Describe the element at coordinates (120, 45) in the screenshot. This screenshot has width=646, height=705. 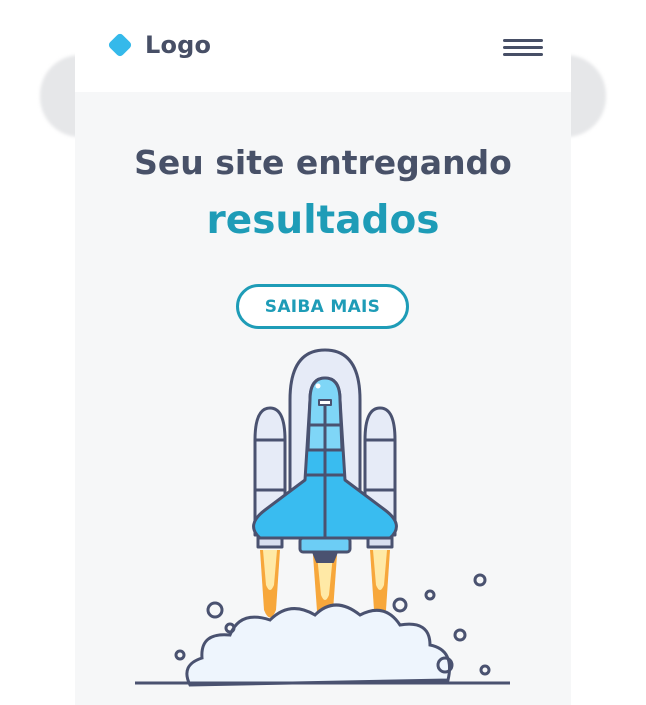
I see `diamond-logo-icon` at that location.